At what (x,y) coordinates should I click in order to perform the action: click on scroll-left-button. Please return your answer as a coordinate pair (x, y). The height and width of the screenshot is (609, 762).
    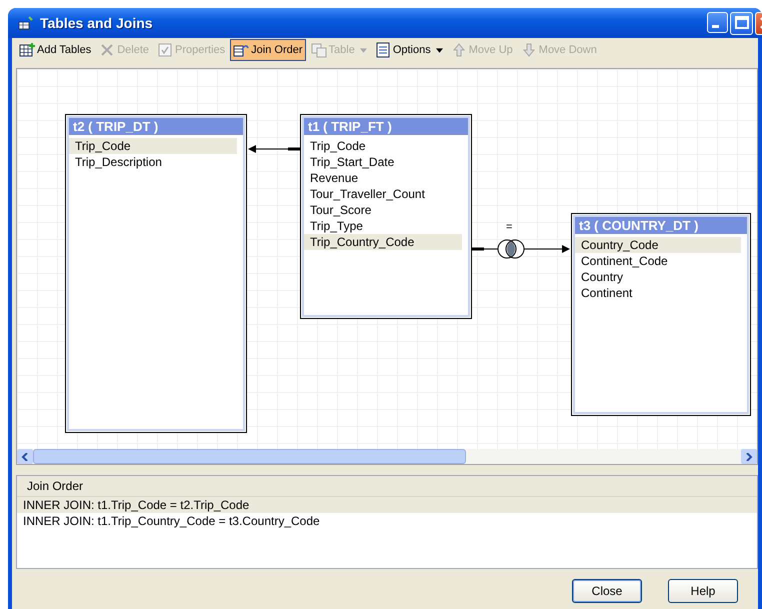
    Looking at the image, I should click on (25, 456).